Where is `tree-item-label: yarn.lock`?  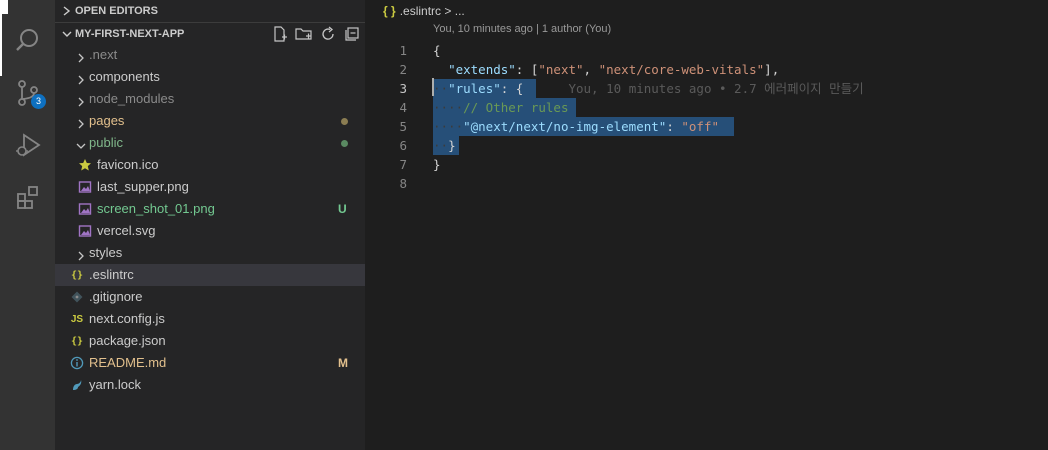
tree-item-label: yarn.lock is located at coordinates (115, 384).